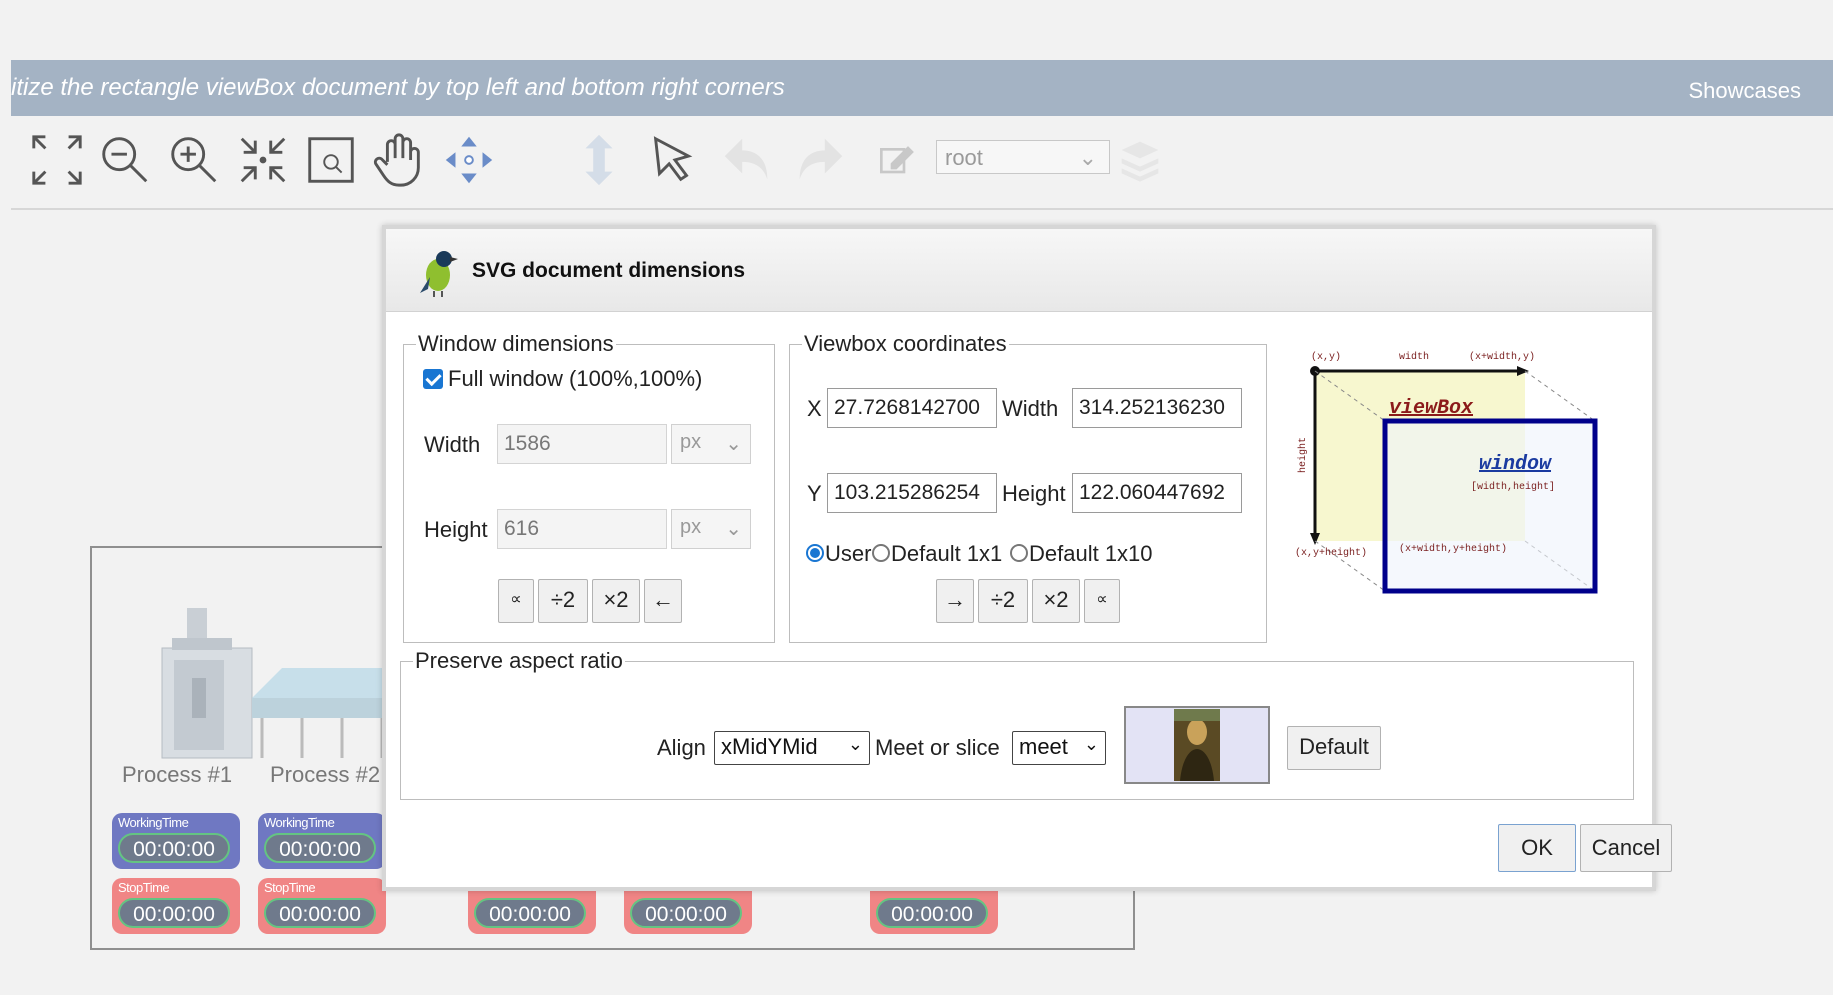 This screenshot has height=995, width=1833. What do you see at coordinates (325, 774) in the screenshot?
I see `process-label-2: Process #2` at bounding box center [325, 774].